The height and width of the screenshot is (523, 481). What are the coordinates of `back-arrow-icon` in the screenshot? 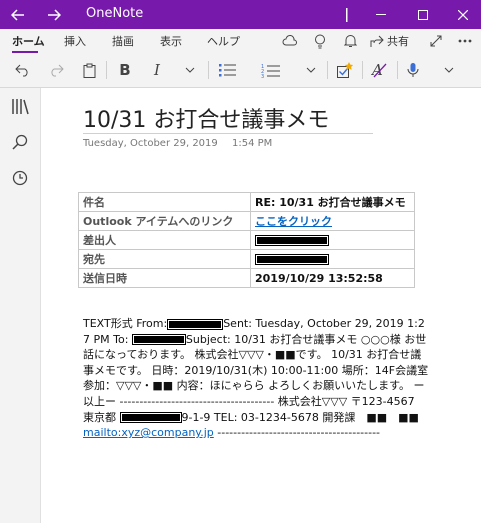 It's located at (18, 14).